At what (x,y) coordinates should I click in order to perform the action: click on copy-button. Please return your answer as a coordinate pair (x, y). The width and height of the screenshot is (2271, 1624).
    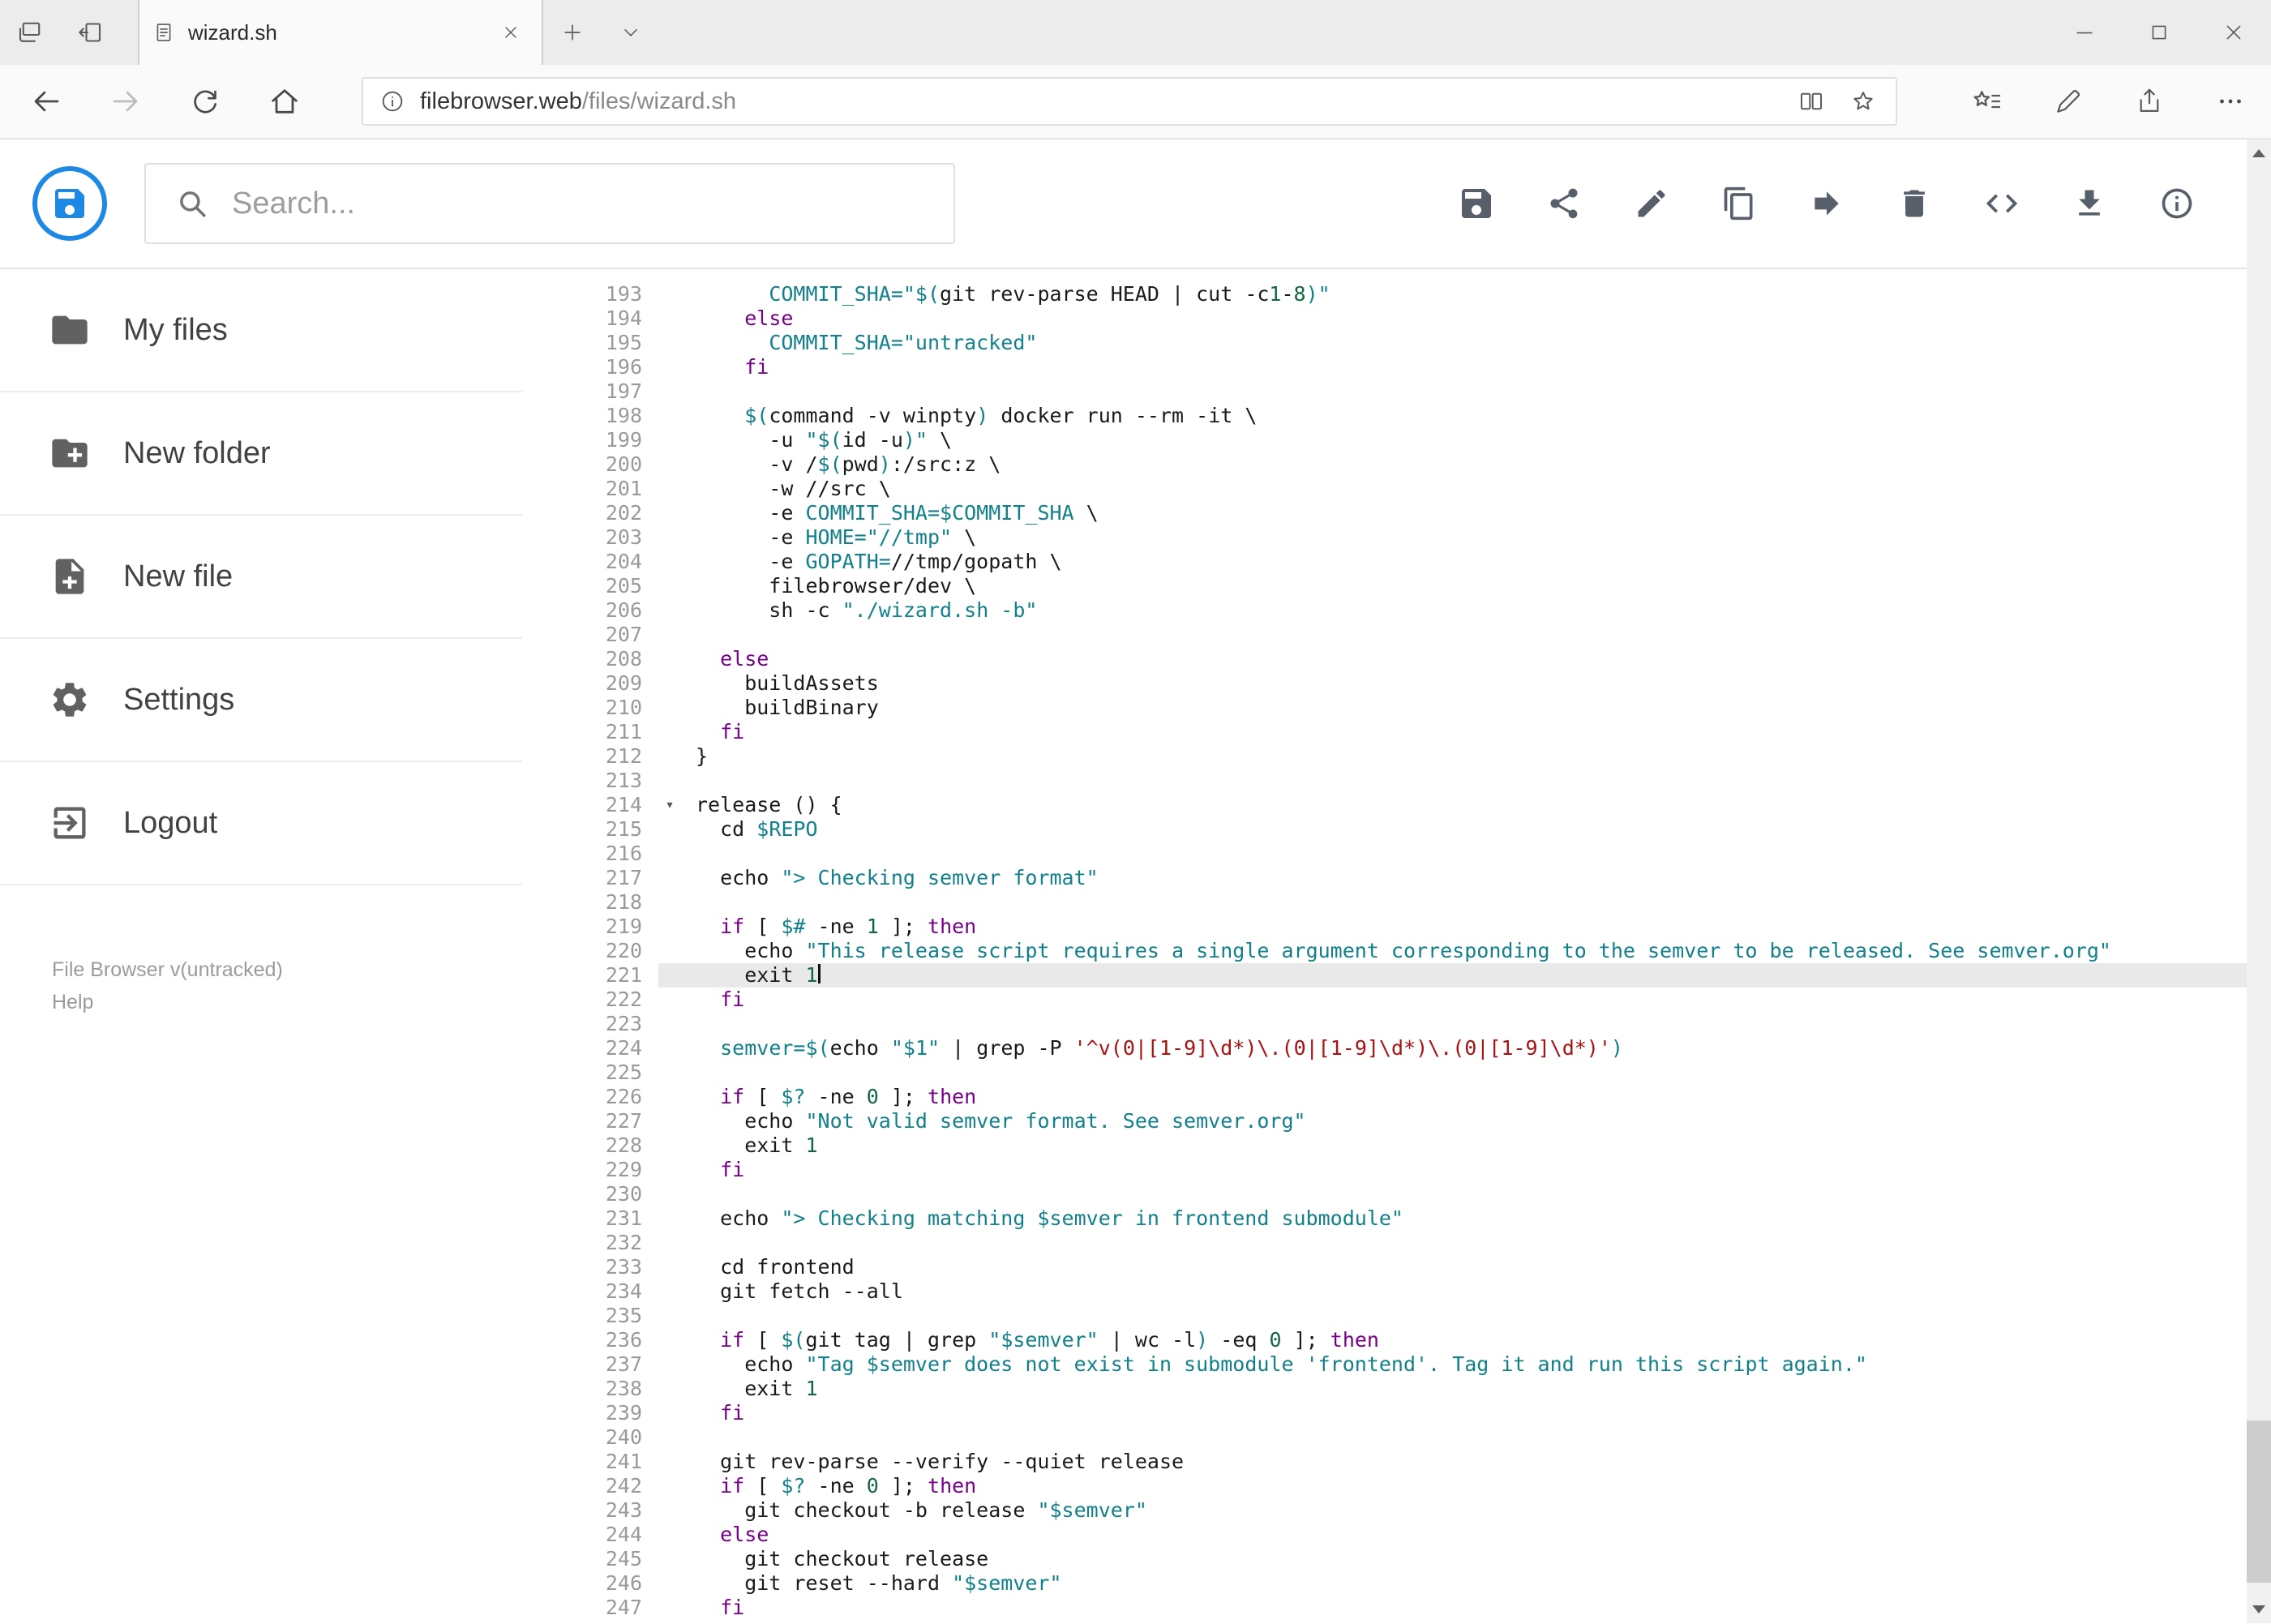
    Looking at the image, I should click on (1740, 204).